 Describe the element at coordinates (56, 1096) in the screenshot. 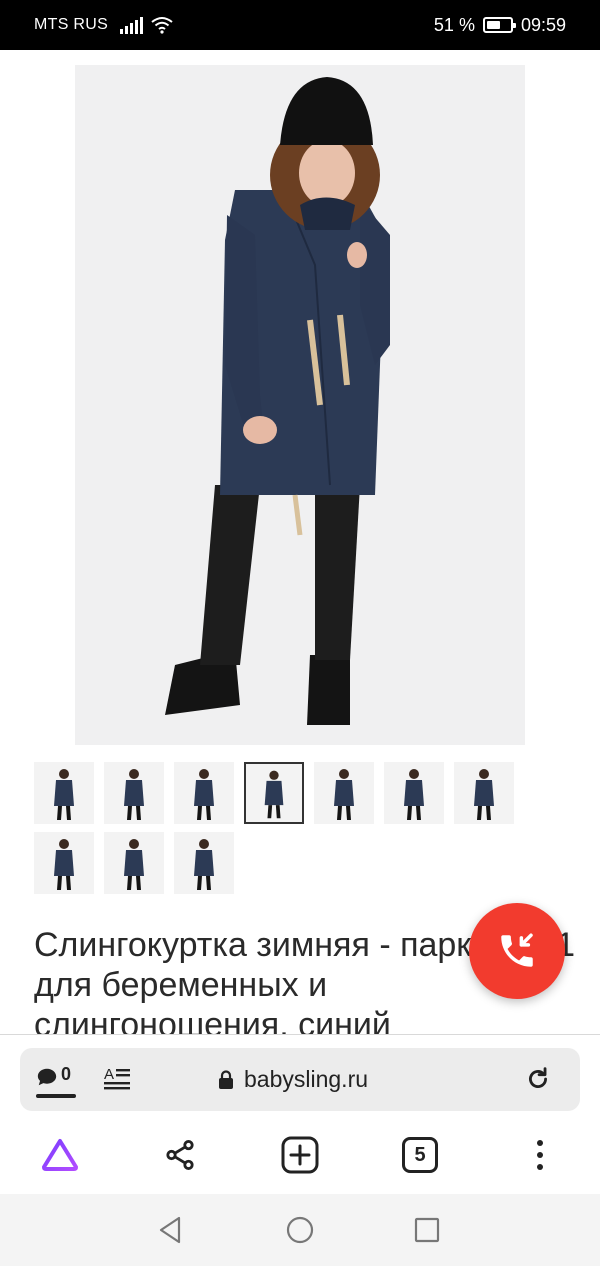

I see `comments-underline` at that location.